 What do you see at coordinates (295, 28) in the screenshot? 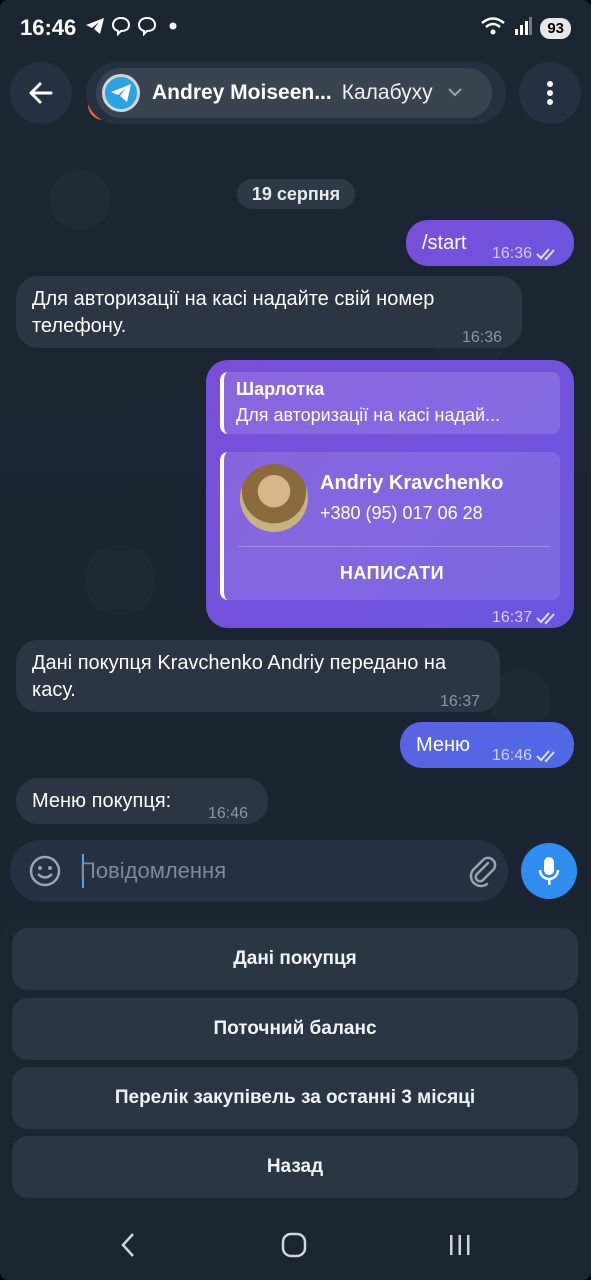
I see `status-bar: 16:46 93` at bounding box center [295, 28].